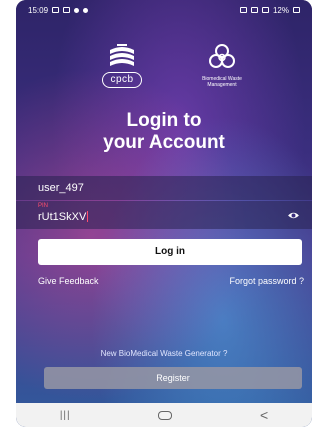 The height and width of the screenshot is (427, 320). I want to click on pin-field: PIN rUt1SkXV, so click(164, 215).